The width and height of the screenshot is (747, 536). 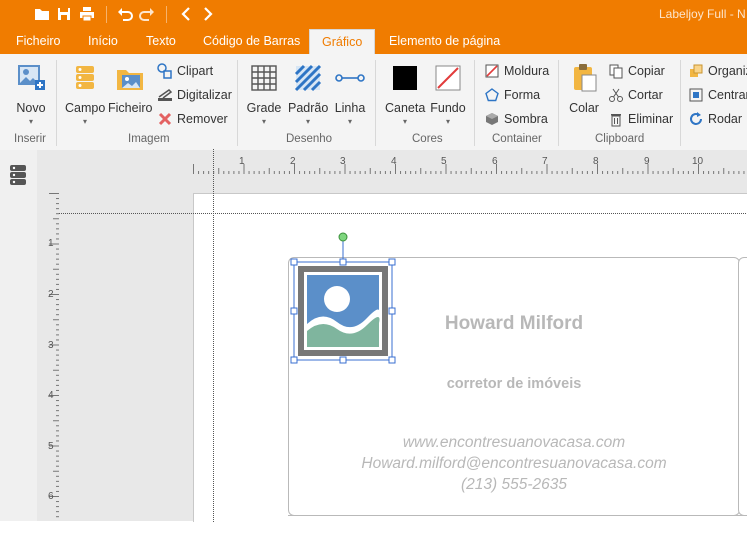 I want to click on copiar-button: Copiar, so click(x=636, y=71).